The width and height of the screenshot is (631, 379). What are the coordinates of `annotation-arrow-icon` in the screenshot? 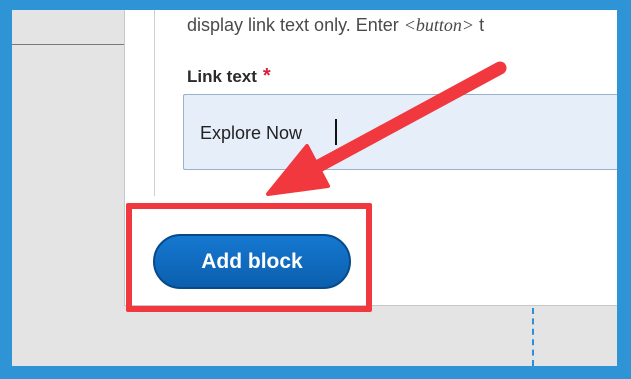 It's located at (386, 128).